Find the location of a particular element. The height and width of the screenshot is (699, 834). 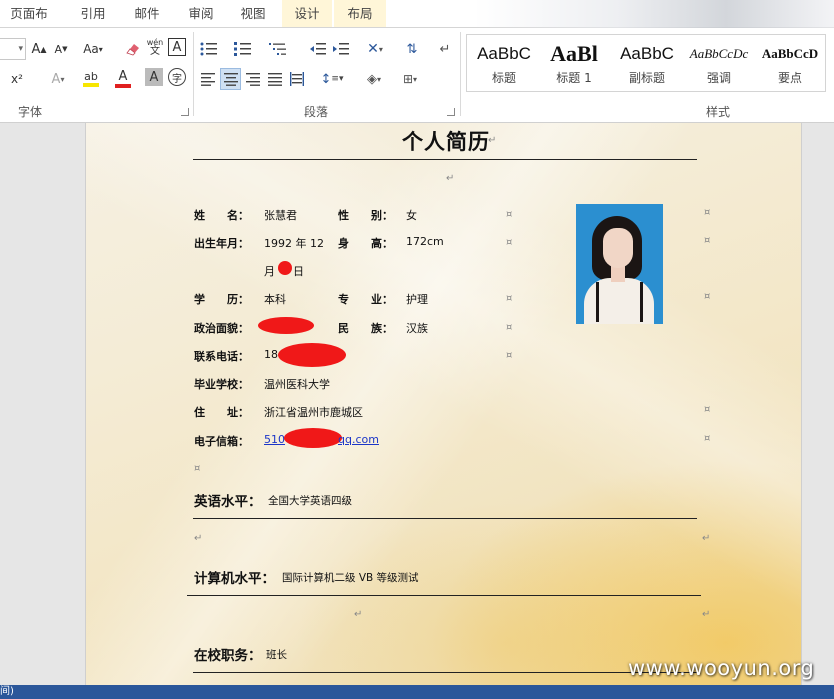

align-right-icon is located at coordinates (253, 79).